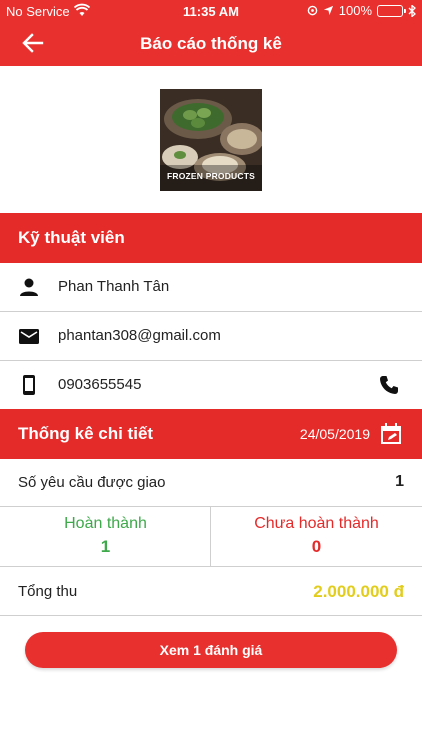 This screenshot has height=750, width=422. I want to click on bluetooth-icon, so click(412, 10).